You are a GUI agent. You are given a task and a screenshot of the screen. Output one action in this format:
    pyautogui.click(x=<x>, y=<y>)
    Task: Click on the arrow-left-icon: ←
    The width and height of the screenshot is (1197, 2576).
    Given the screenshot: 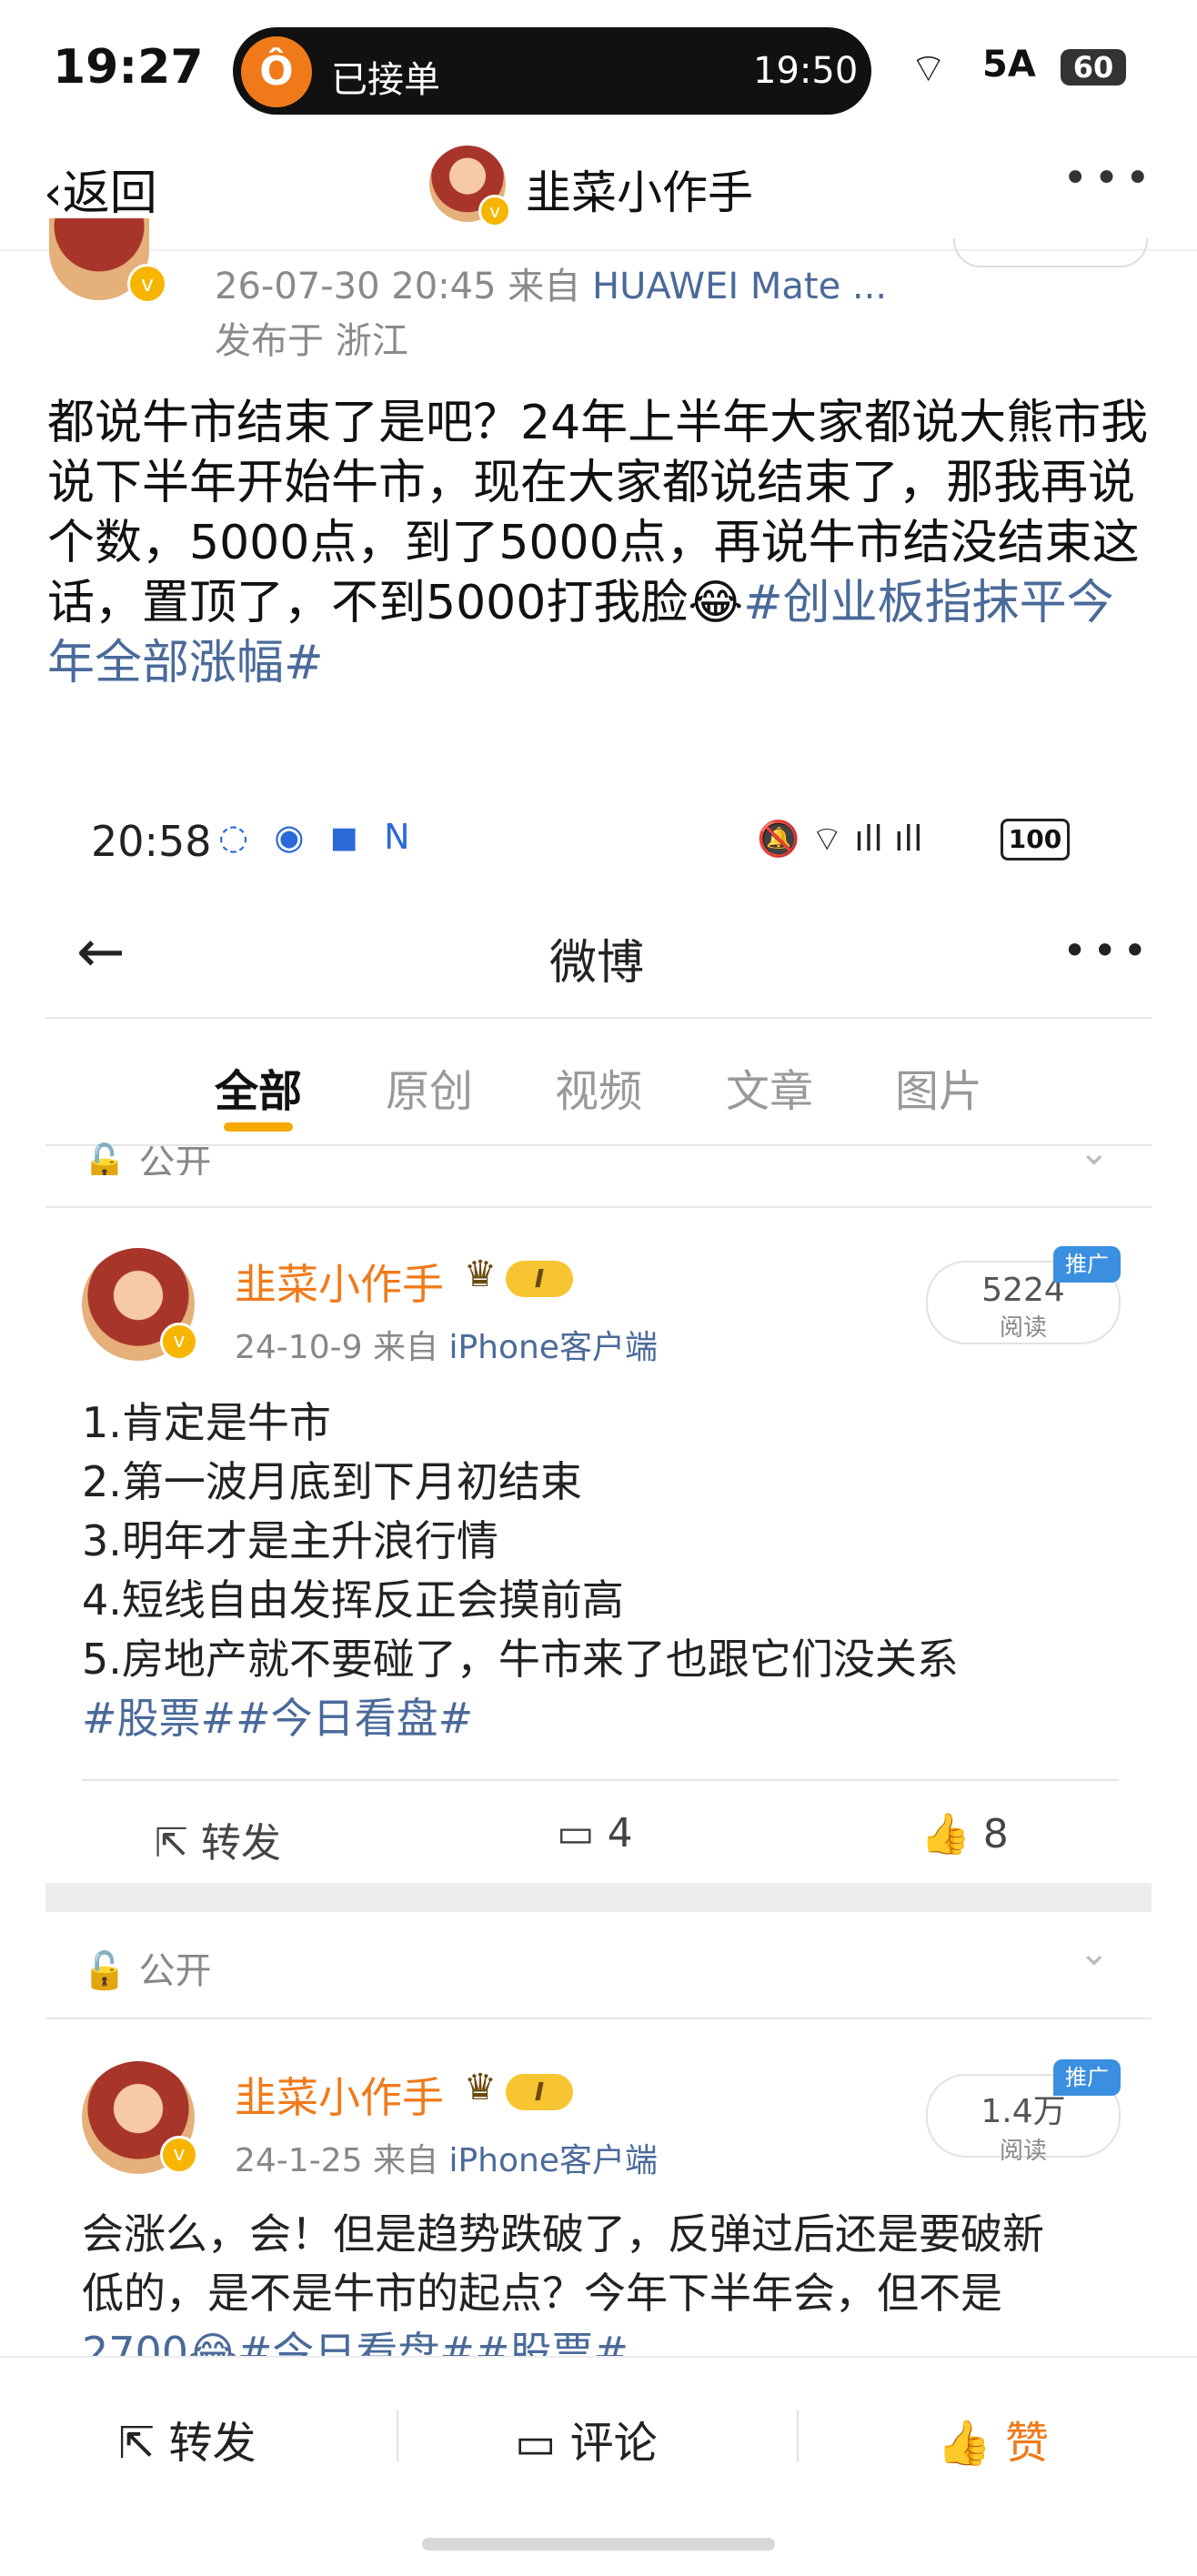 What is the action you would take?
    pyautogui.click(x=101, y=952)
    